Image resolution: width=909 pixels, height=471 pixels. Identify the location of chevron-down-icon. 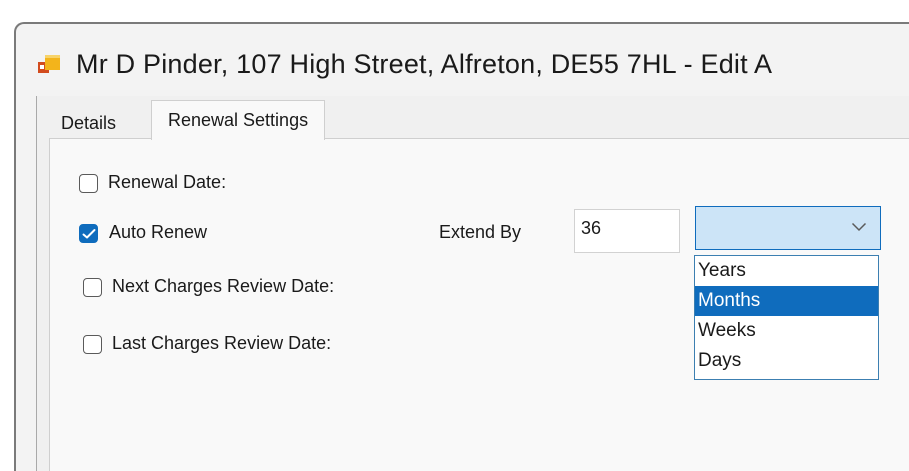
(859, 227).